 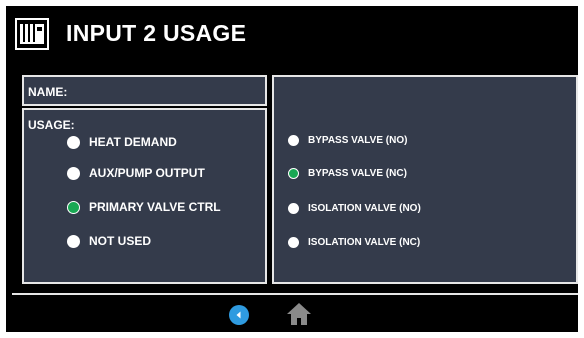 I want to click on usage-option-label: HEAT DEMAND, so click(x=133, y=142).